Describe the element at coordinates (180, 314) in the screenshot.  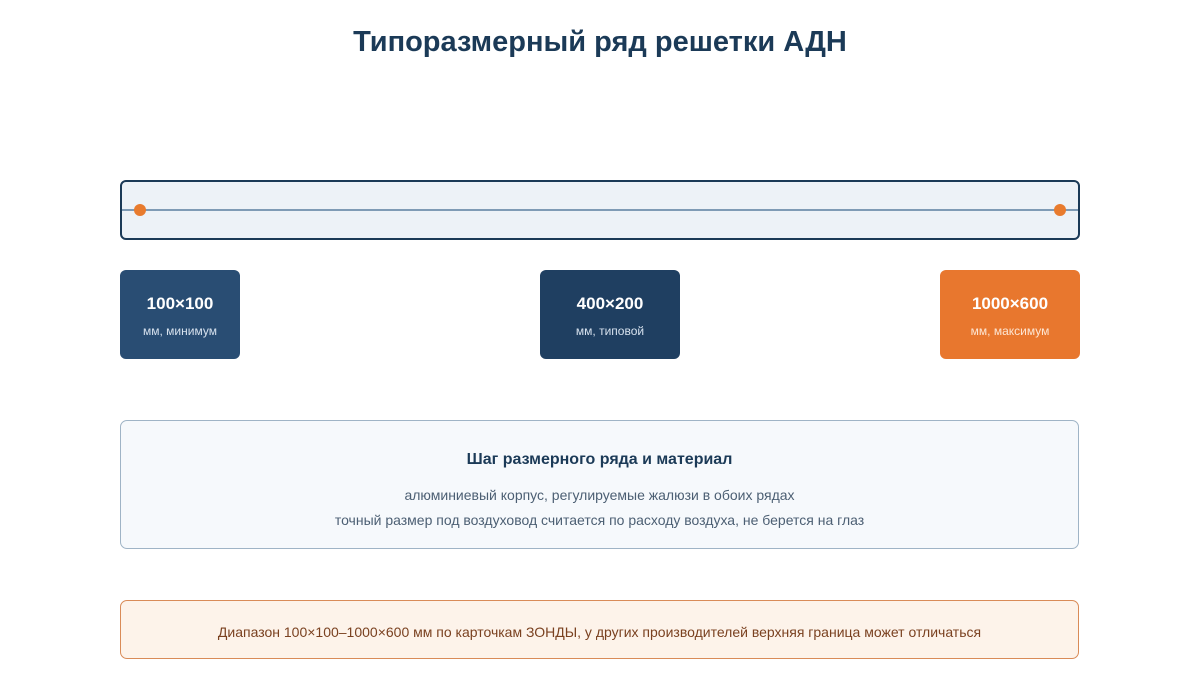
I see `size-card-minimum: 100×100 мм, минимум` at that location.